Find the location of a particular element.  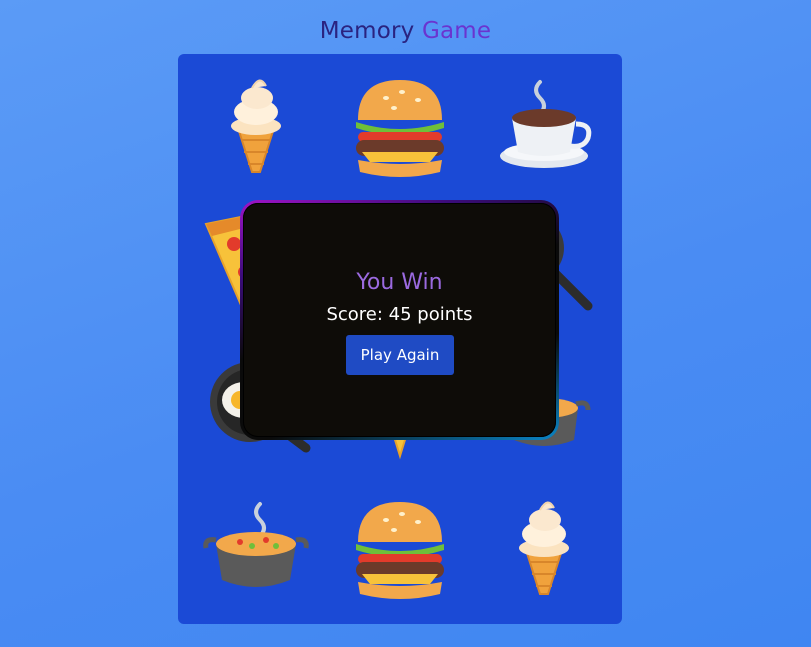

page-title: Memory Game is located at coordinates (405, 31).